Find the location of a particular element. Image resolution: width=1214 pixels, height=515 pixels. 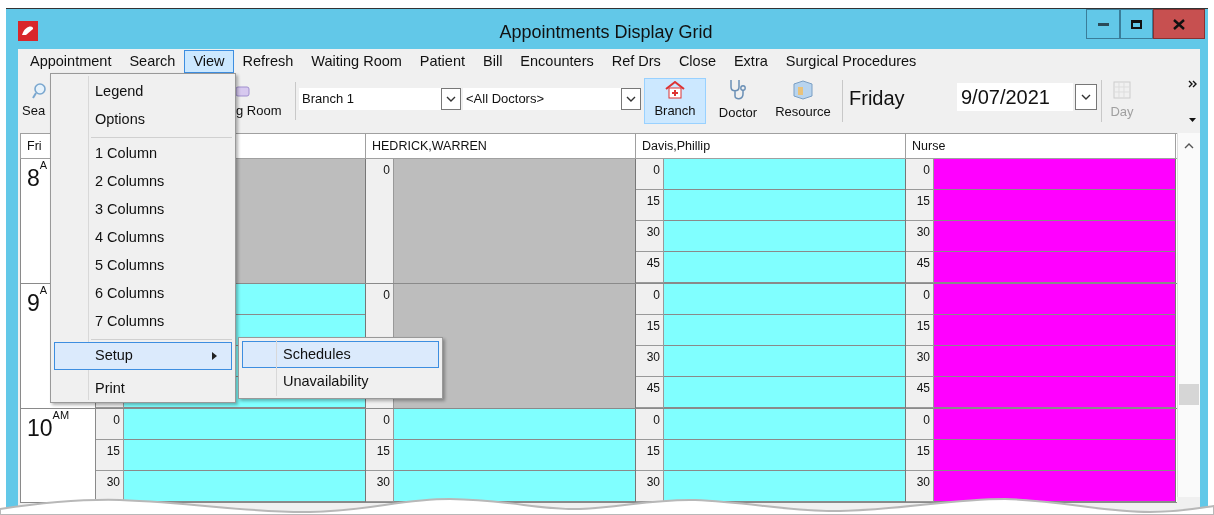

submenu-arrow-icon is located at coordinates (214, 356).